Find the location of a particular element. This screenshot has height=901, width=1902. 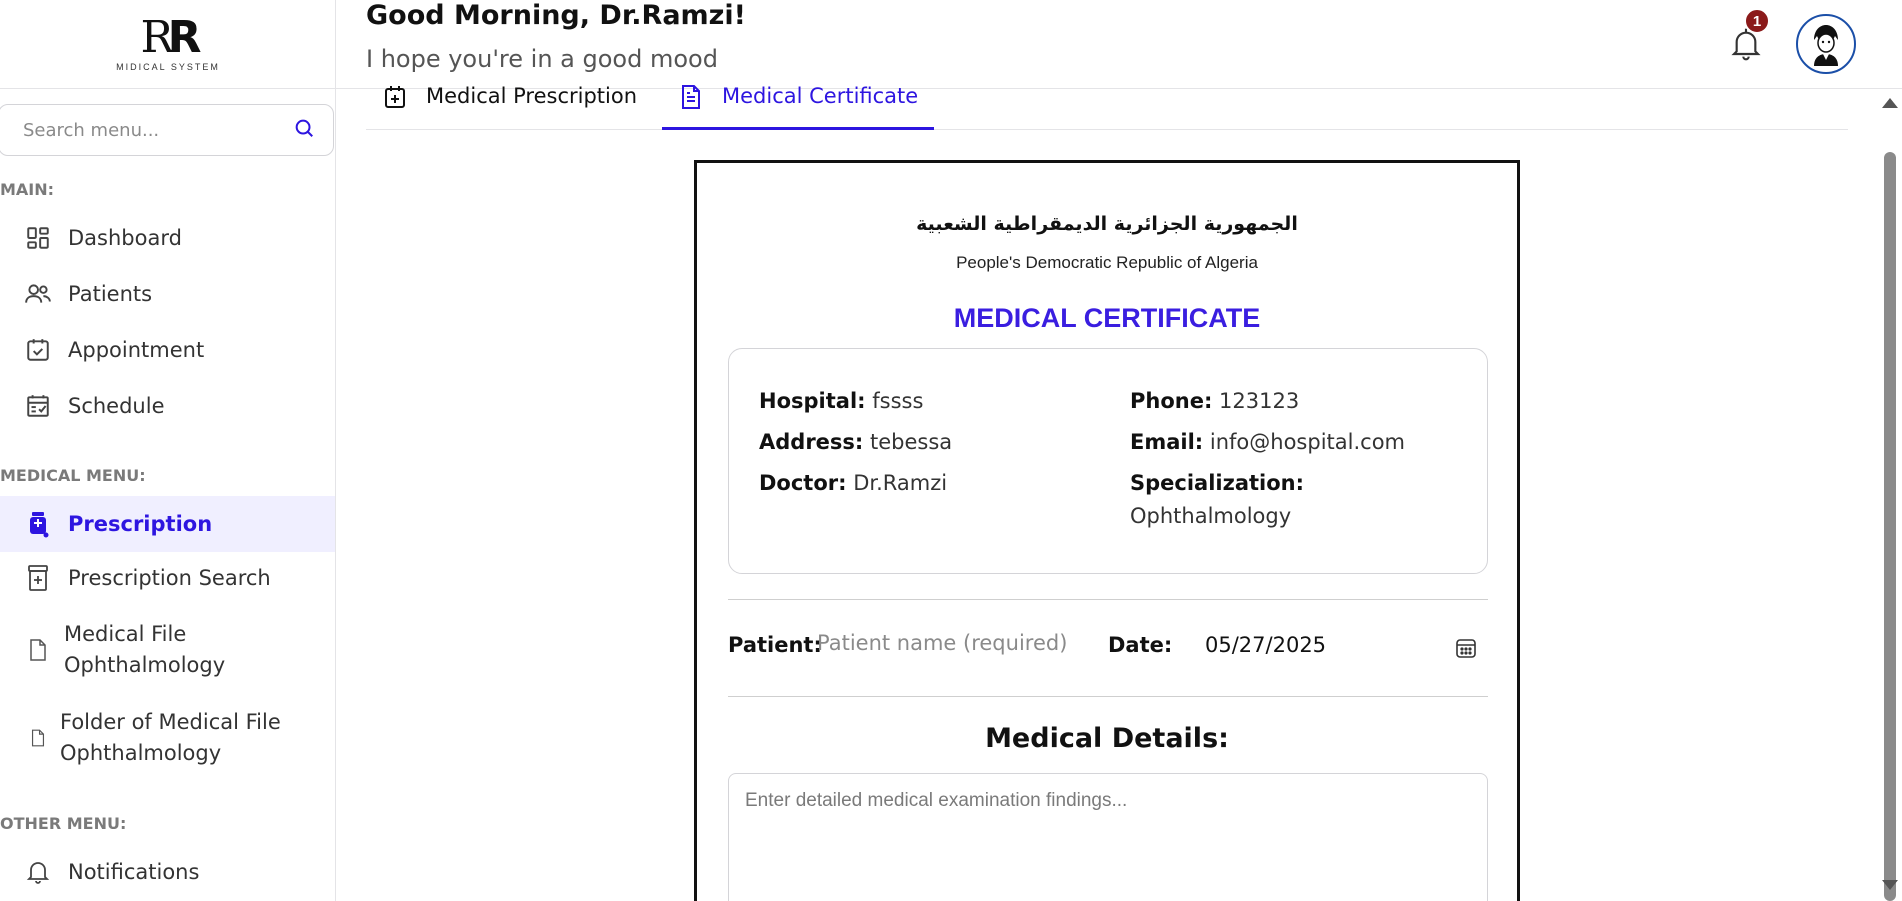

date-label: Date: is located at coordinates (1140, 645).